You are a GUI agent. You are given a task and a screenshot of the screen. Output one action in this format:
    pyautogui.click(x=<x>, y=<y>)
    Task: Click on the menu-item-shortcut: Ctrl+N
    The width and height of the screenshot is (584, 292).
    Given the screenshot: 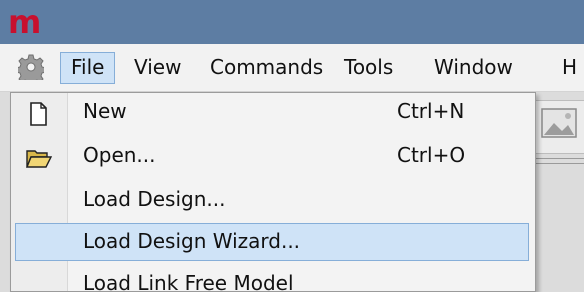 What is the action you would take?
    pyautogui.click(x=431, y=111)
    